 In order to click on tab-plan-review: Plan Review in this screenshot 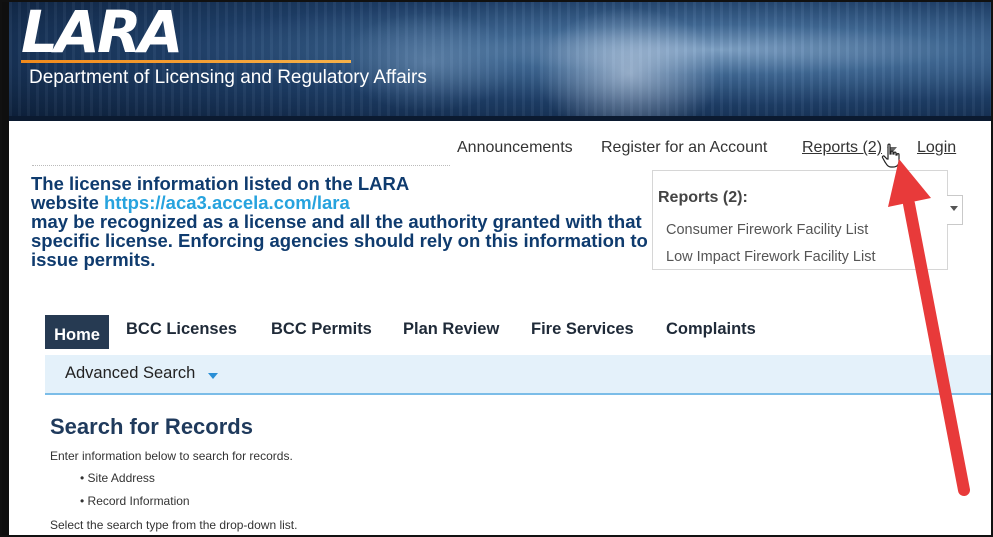, I will do `click(451, 329)`.